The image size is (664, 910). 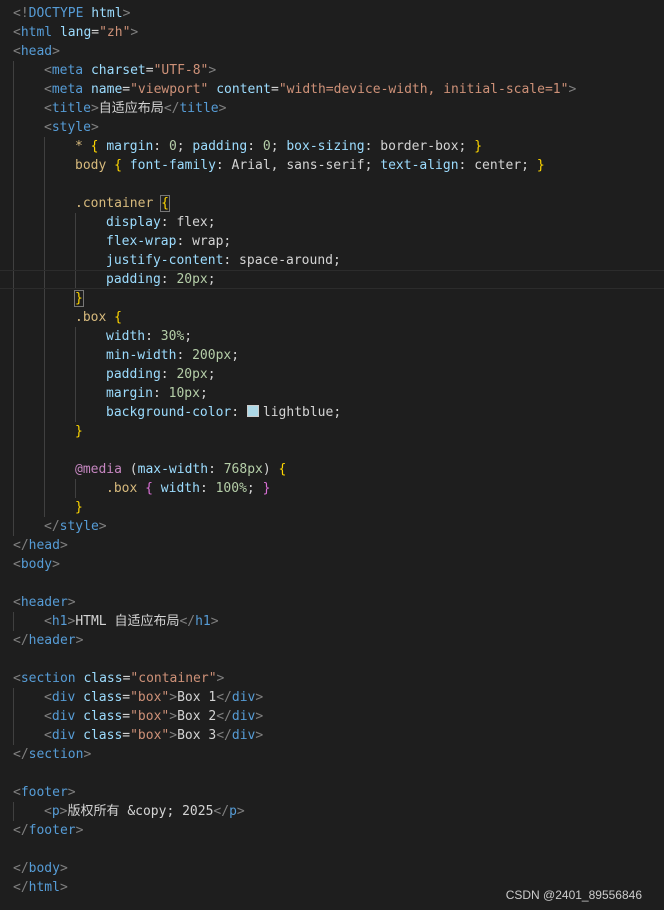 What do you see at coordinates (332, 336) in the screenshot?
I see `code-line: width: 30%;` at bounding box center [332, 336].